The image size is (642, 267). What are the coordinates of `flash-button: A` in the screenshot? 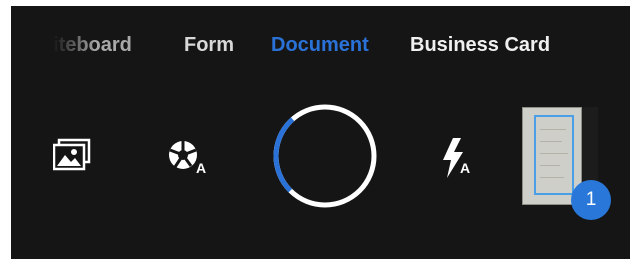 It's located at (459, 159).